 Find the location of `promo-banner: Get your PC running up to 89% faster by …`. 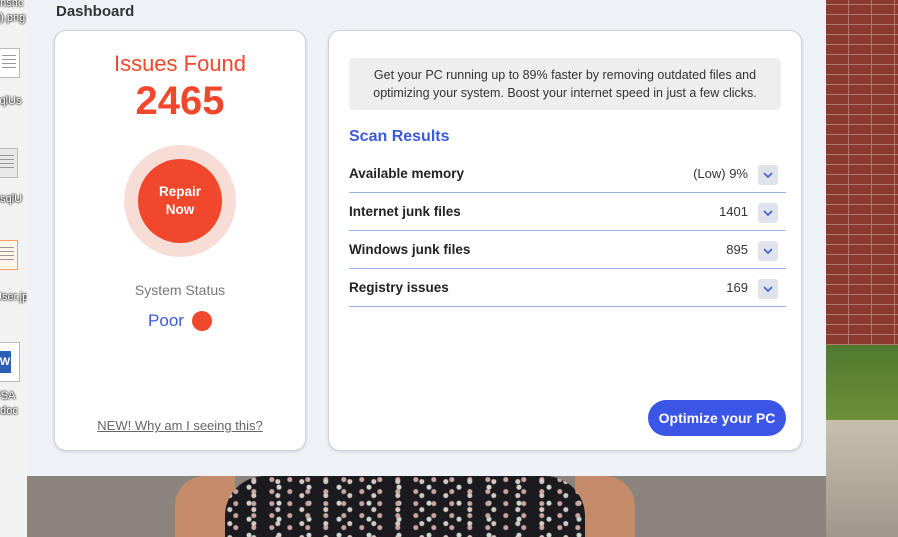

promo-banner: Get your PC running up to 89% faster by … is located at coordinates (565, 84).